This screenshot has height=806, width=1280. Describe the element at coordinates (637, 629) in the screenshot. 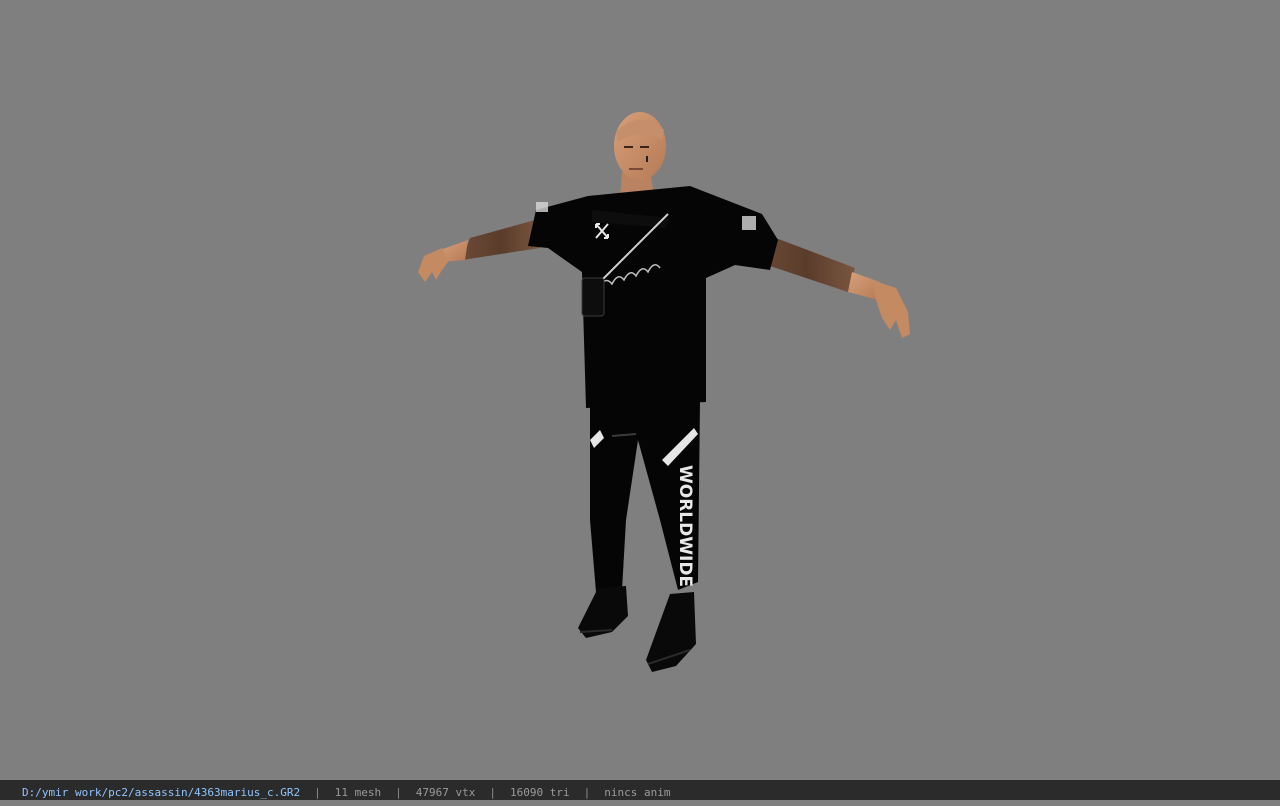

I see `shoes` at that location.